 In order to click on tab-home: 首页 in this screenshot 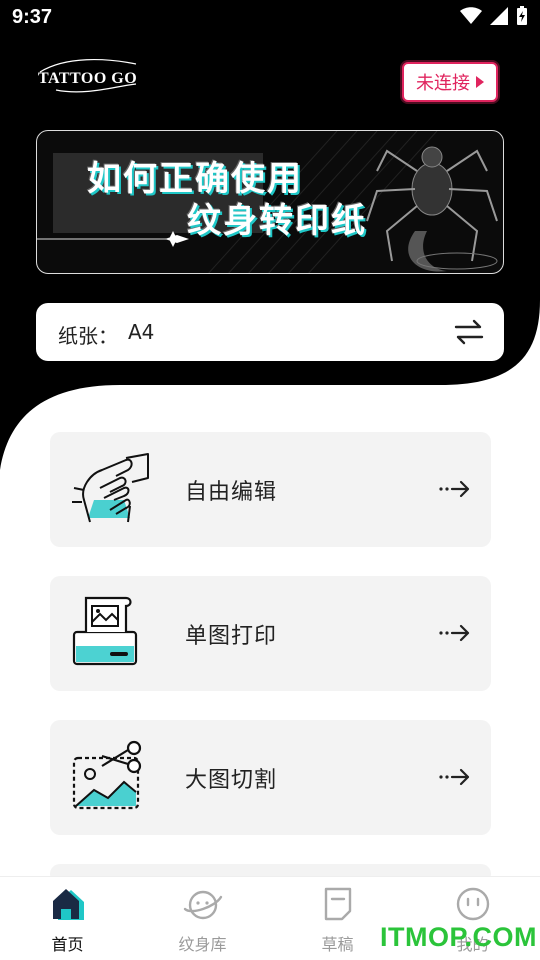, I will do `click(67, 918)`.